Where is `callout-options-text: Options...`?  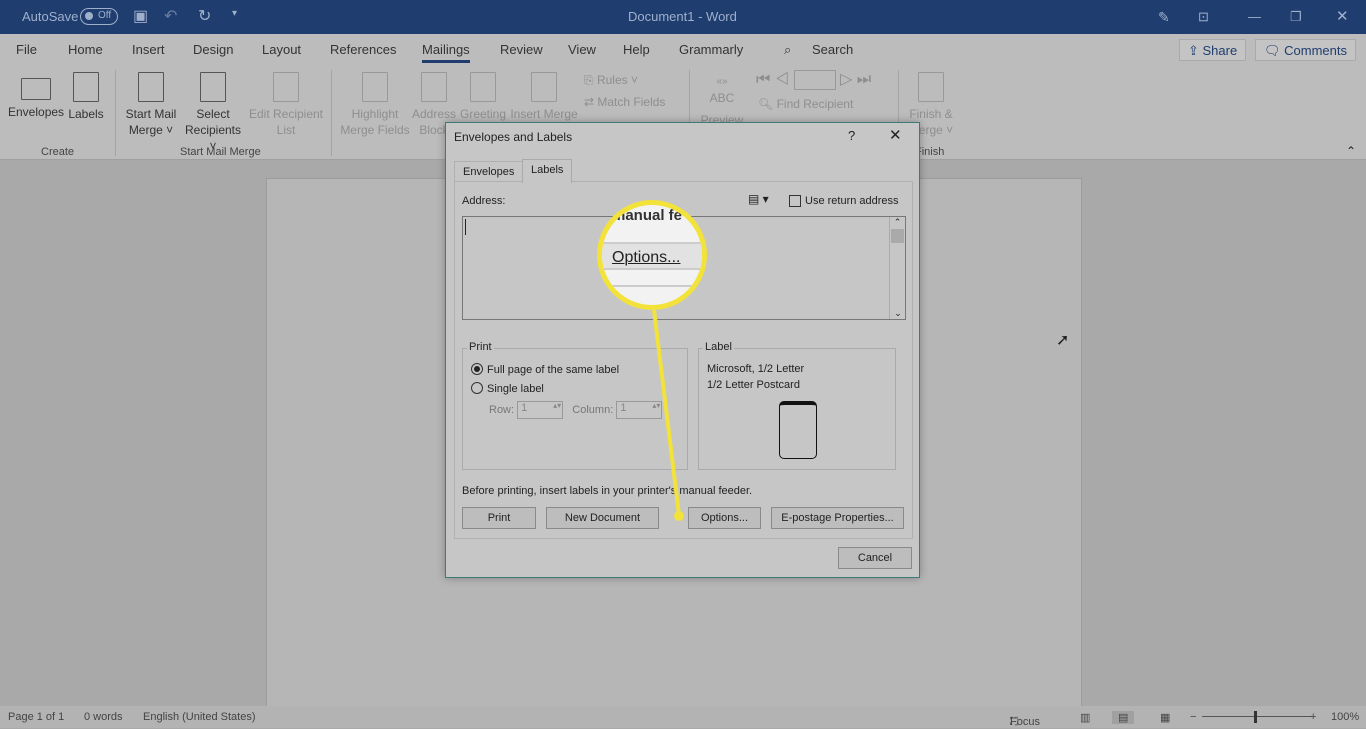 callout-options-text: Options... is located at coordinates (652, 256).